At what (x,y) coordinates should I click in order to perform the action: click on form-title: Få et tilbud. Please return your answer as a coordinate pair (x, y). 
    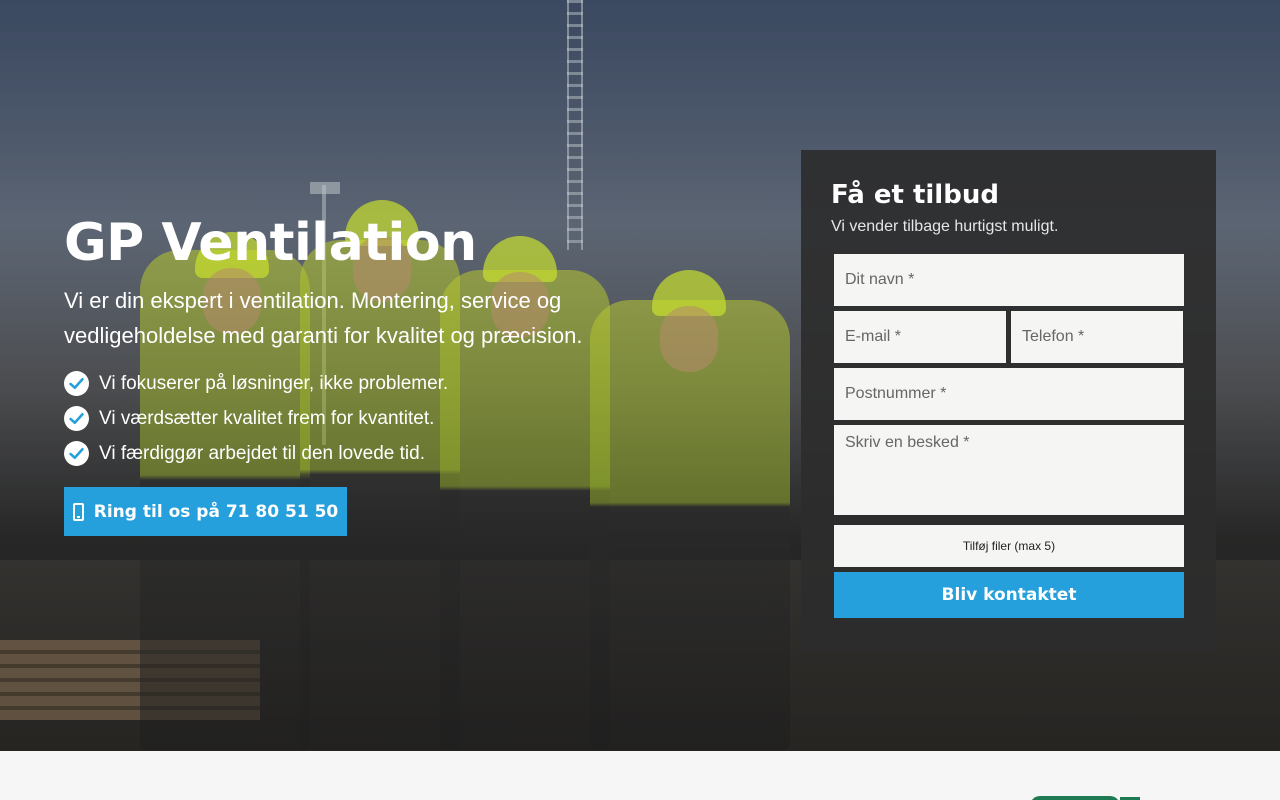
    Looking at the image, I should click on (915, 195).